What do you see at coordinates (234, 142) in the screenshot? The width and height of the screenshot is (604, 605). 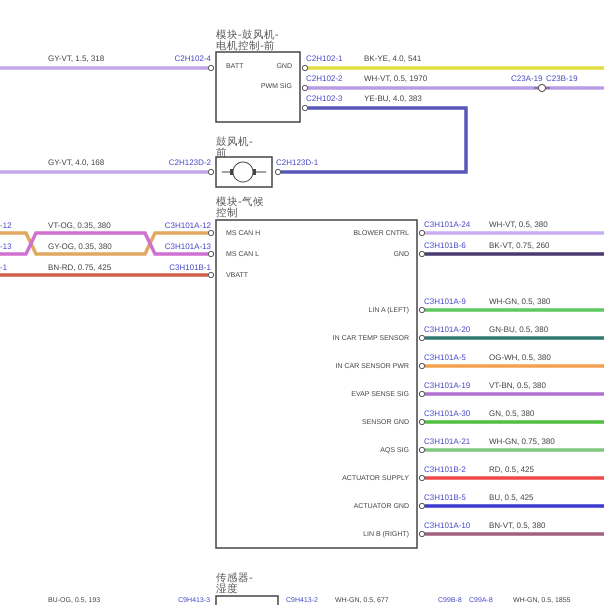 I see `component-title: 鼓风机-` at bounding box center [234, 142].